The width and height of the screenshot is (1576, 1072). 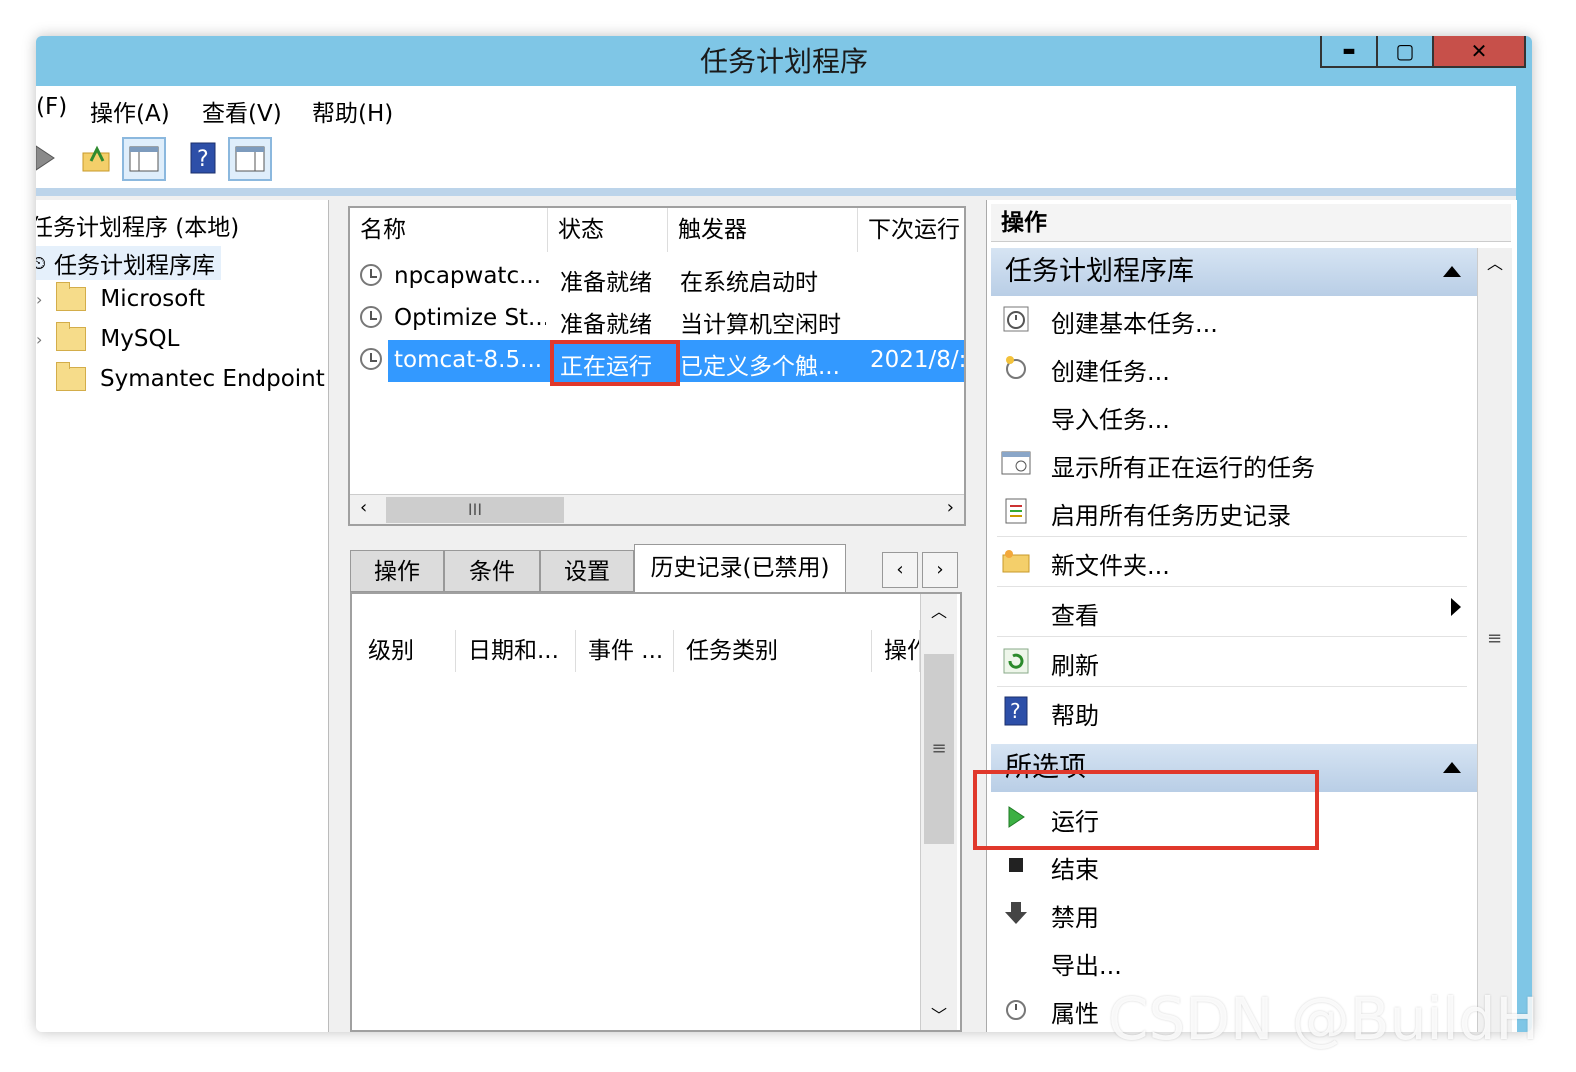 What do you see at coordinates (1232, 463) in the screenshot?
I see `action-show-running: 显示所有正在运行的任务` at bounding box center [1232, 463].